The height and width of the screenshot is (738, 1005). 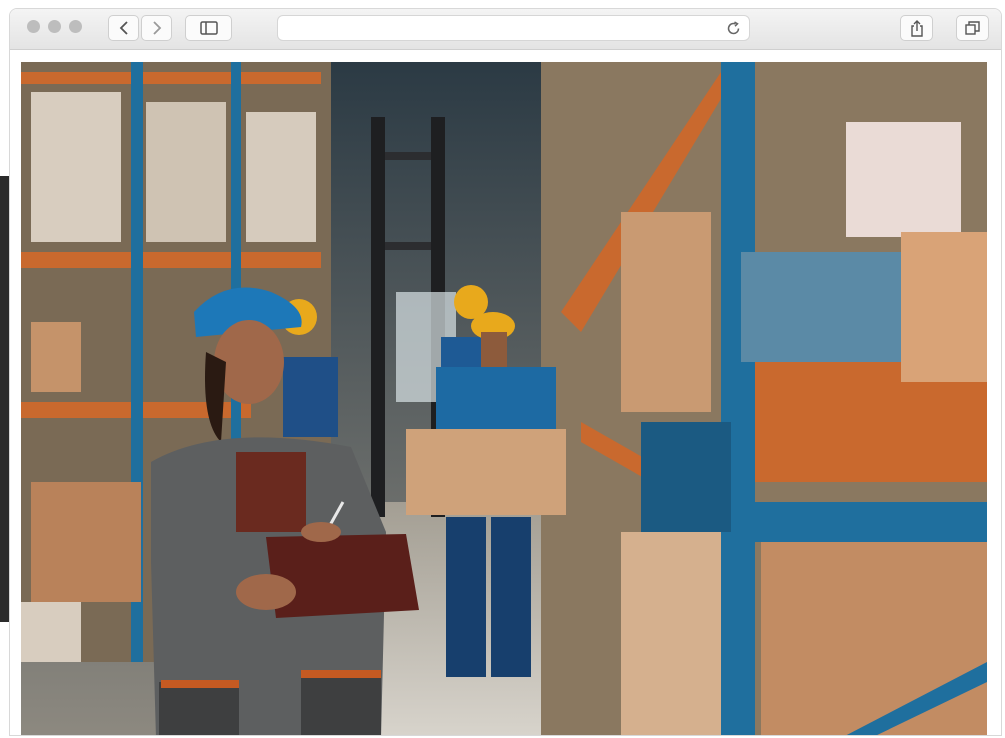 I want to click on forward-arrow-icon, so click(x=156, y=28).